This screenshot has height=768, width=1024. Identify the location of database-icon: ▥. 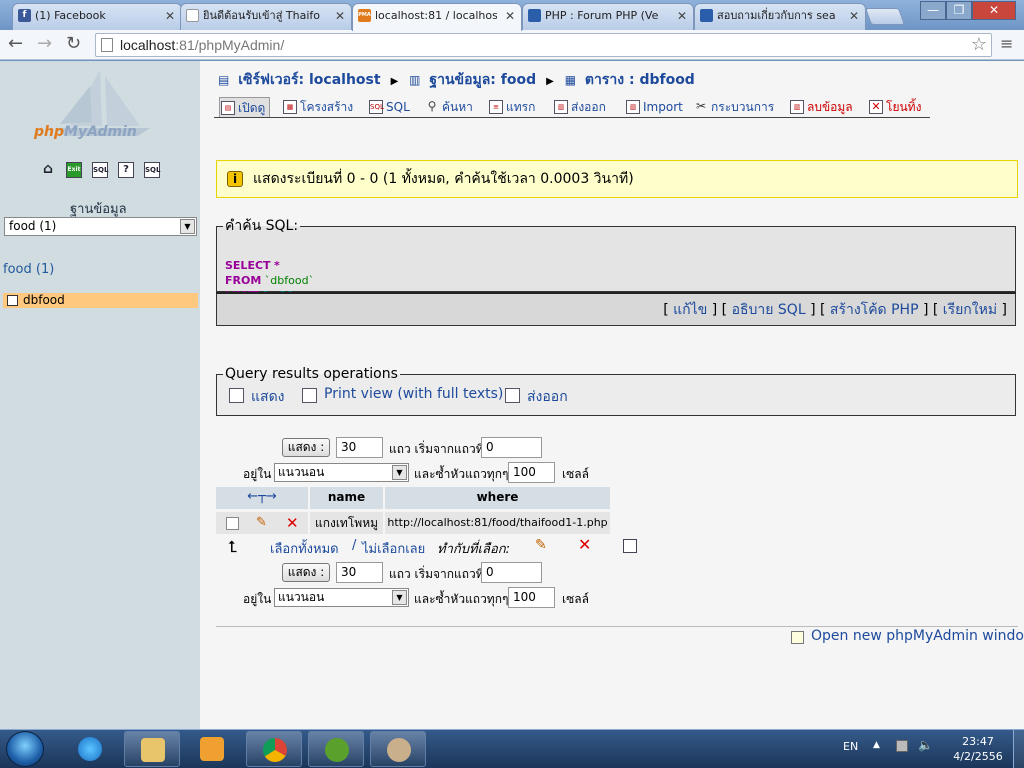
(415, 80).